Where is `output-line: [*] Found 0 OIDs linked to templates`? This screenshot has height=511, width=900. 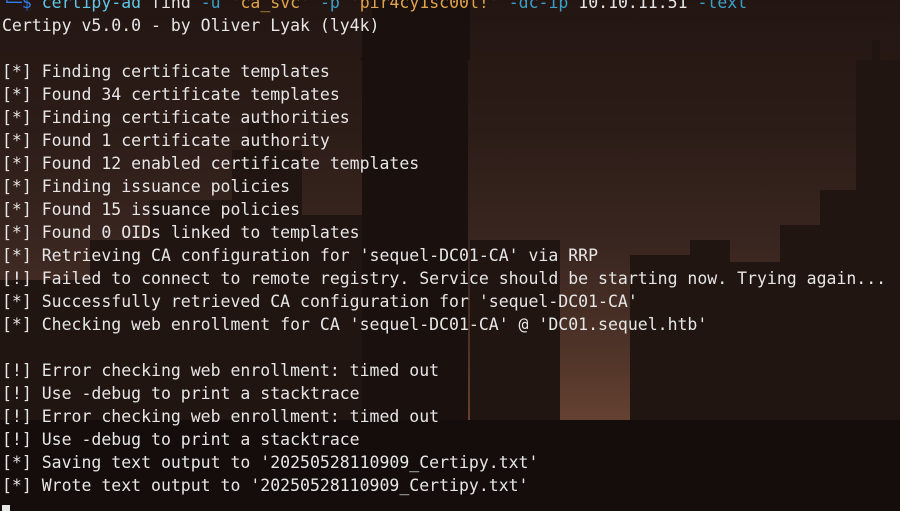
output-line: [*] Found 0 OIDs linked to templates is located at coordinates (181, 232).